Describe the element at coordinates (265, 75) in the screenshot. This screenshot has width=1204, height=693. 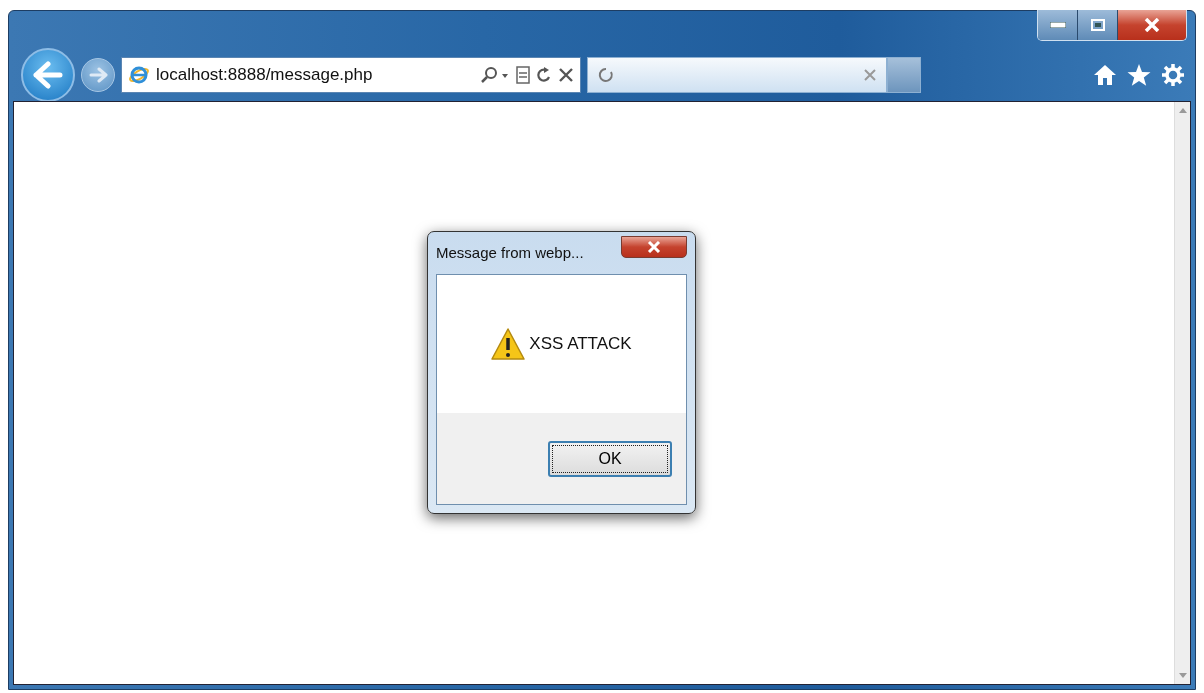
I see `url-text: localhost:8888/message.php` at that location.